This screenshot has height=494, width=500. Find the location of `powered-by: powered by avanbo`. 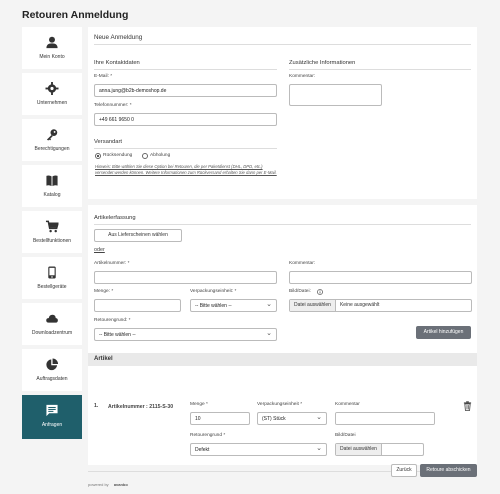

powered-by: powered by avanbo is located at coordinates (108, 484).